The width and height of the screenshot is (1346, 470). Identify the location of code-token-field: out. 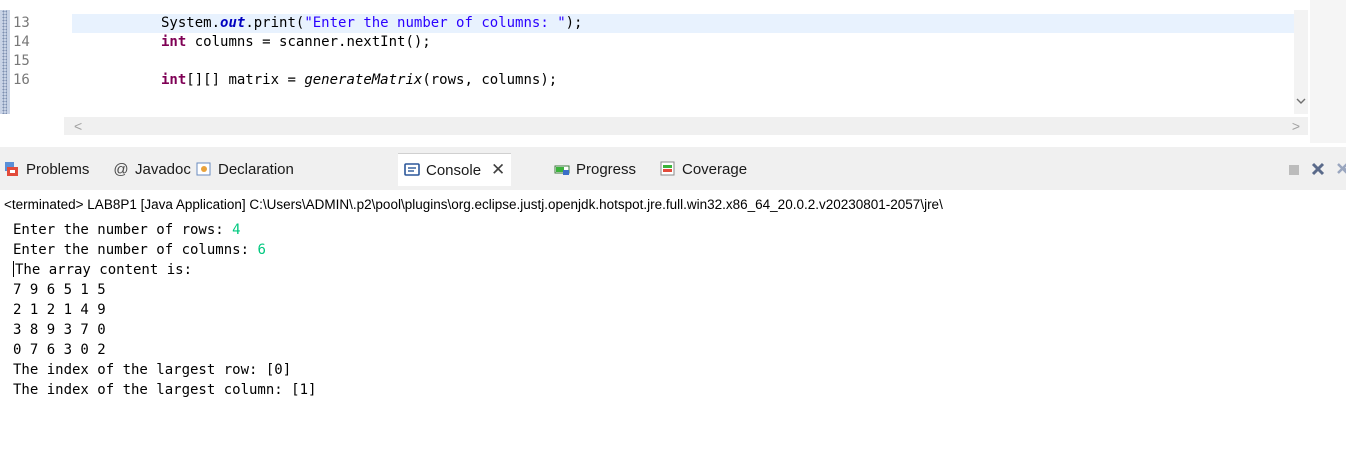
(233, 23).